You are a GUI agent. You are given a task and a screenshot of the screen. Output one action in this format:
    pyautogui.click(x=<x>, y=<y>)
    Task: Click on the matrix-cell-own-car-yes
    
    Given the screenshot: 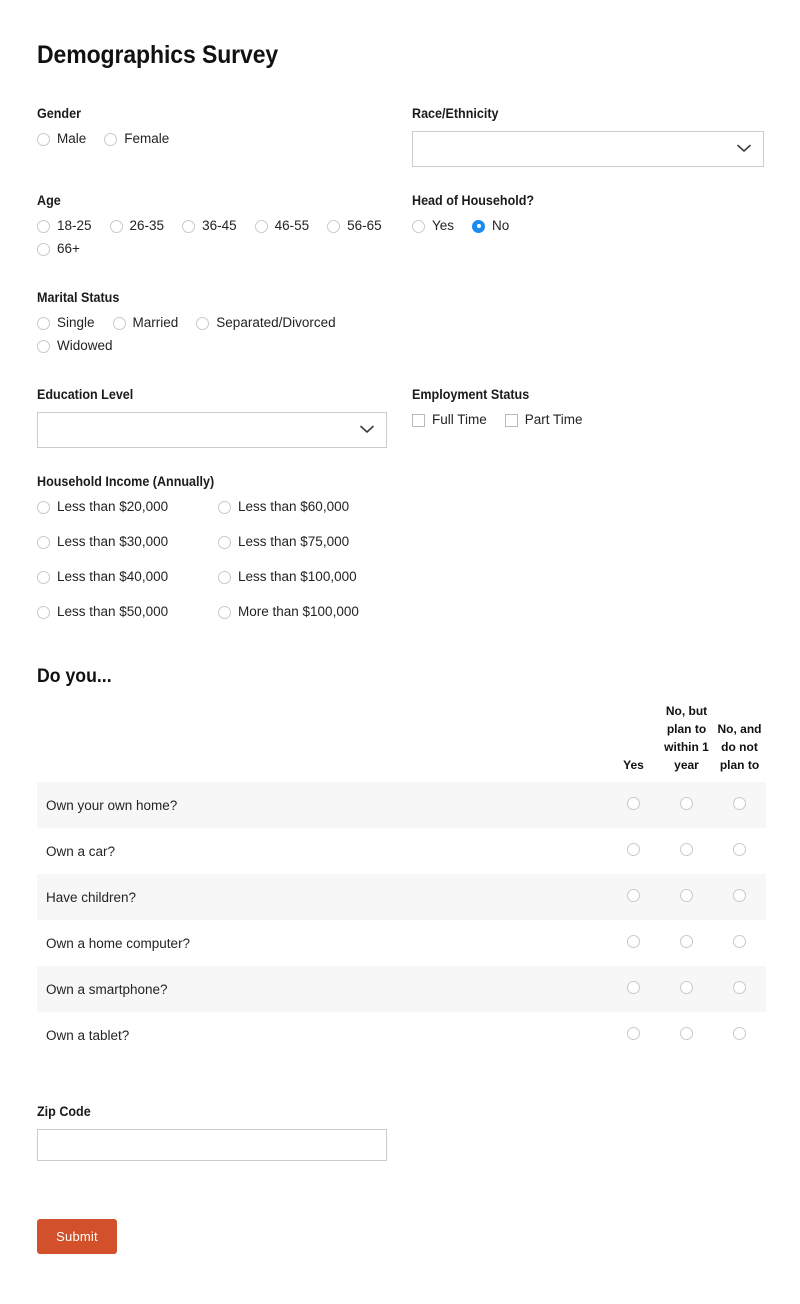 What is the action you would take?
    pyautogui.click(x=633, y=851)
    